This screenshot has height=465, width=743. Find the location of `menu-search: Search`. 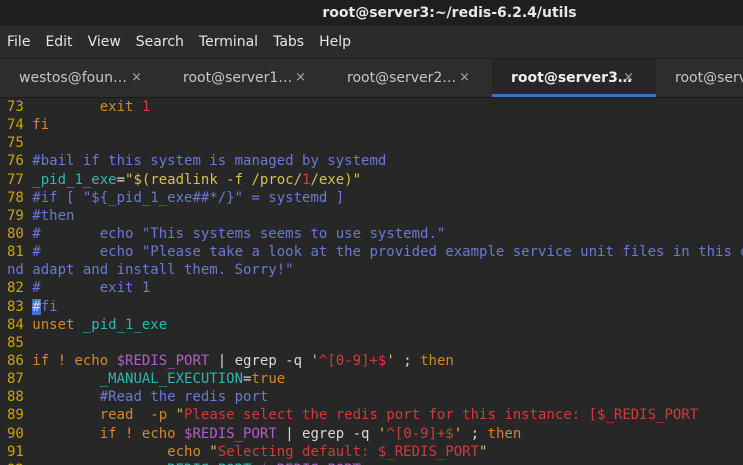

menu-search: Search is located at coordinates (160, 42).